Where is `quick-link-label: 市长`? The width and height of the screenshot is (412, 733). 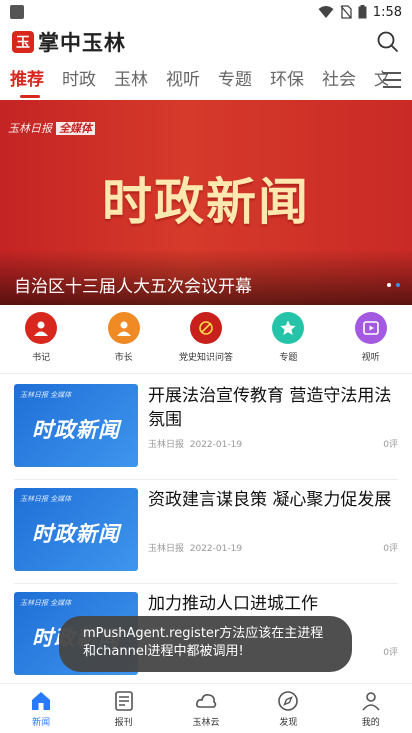 quick-link-label: 市长 is located at coordinates (123, 358).